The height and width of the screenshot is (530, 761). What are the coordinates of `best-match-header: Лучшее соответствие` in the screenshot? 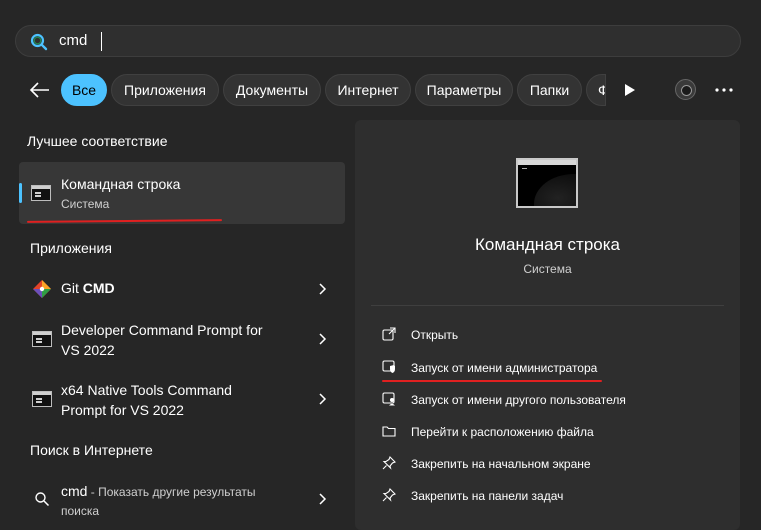 It's located at (97, 141).